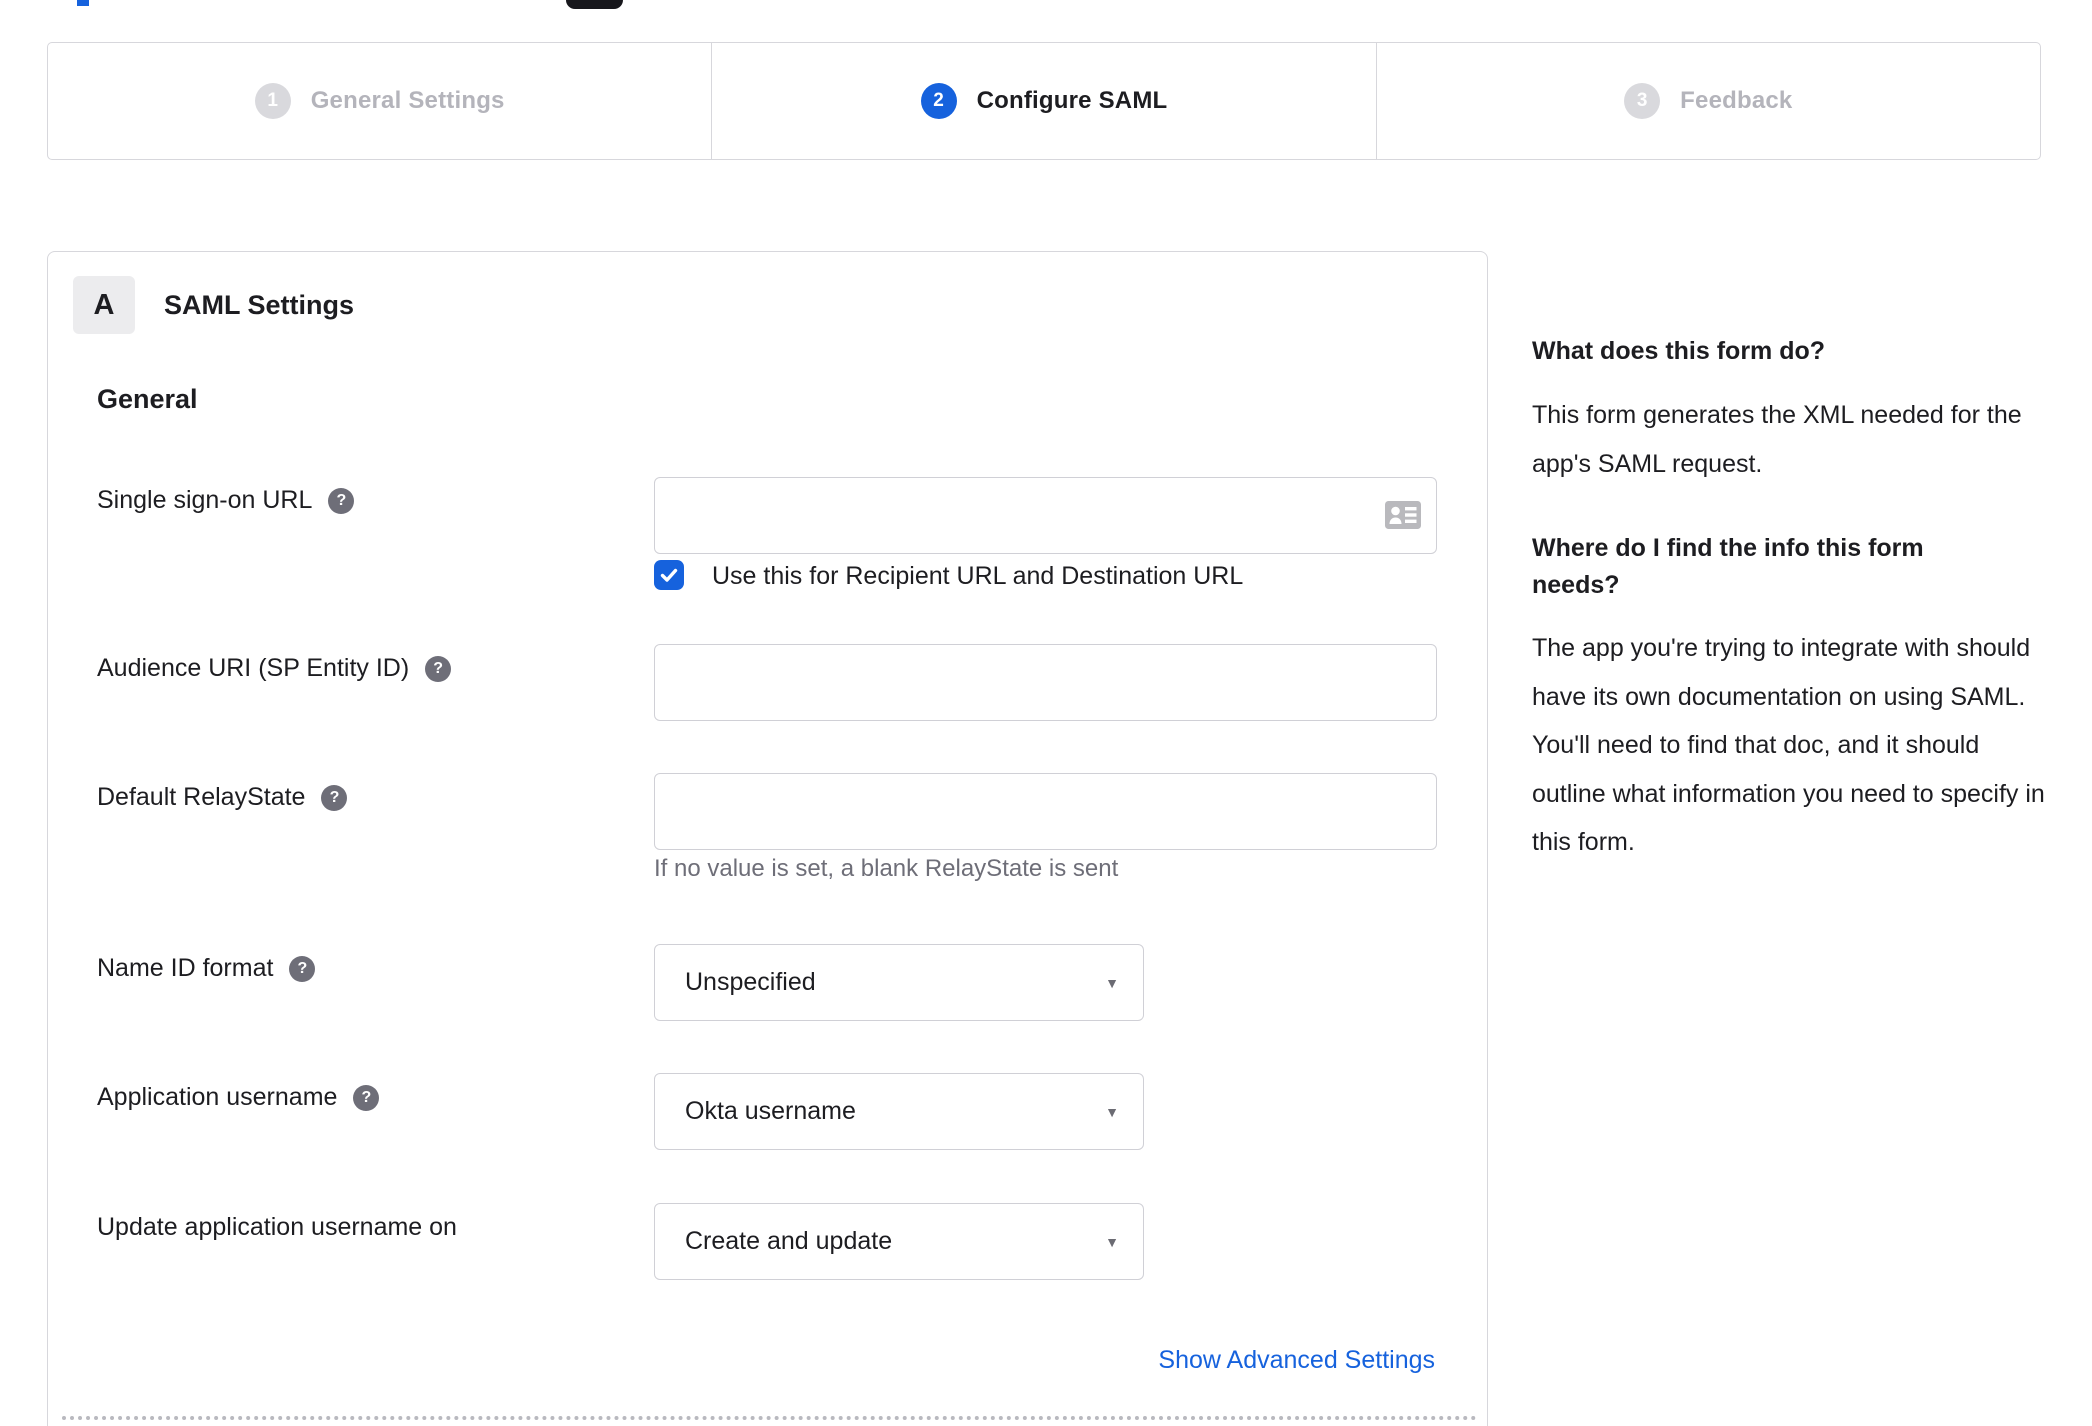 Image resolution: width=2092 pixels, height=1426 pixels. Describe the element at coordinates (201, 797) in the screenshot. I see `relaystate-label-text: Default RelayState` at that location.